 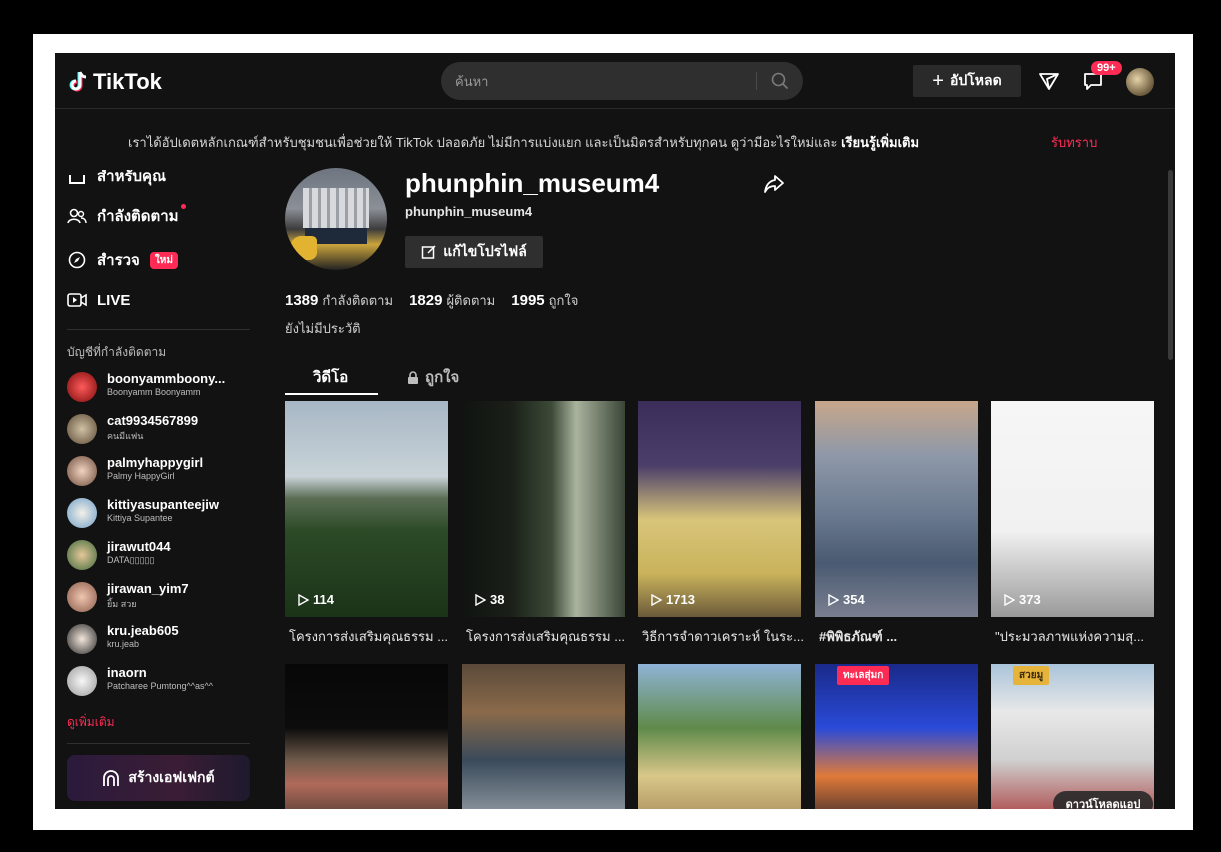 I want to click on profile-username: phunphin_museum4, so click(x=532, y=183).